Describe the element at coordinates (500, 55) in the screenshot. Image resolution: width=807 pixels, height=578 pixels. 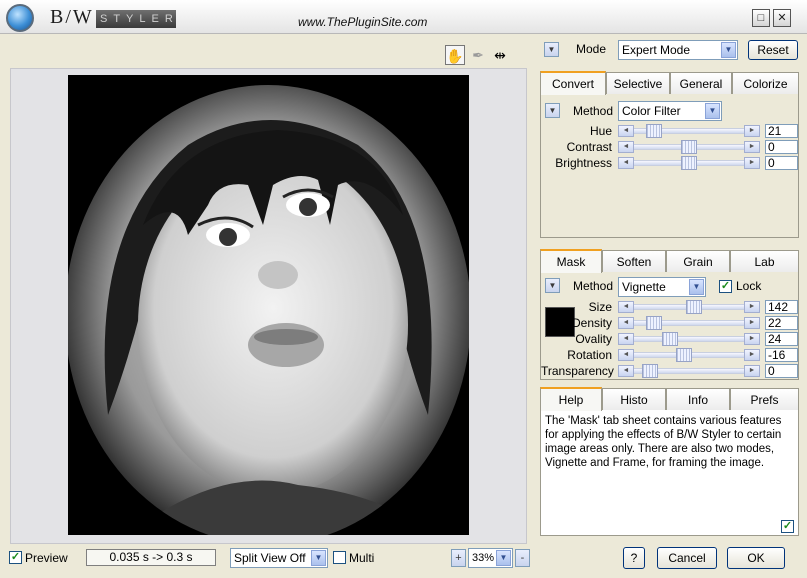
I see `split-view-icon: ⇹` at that location.